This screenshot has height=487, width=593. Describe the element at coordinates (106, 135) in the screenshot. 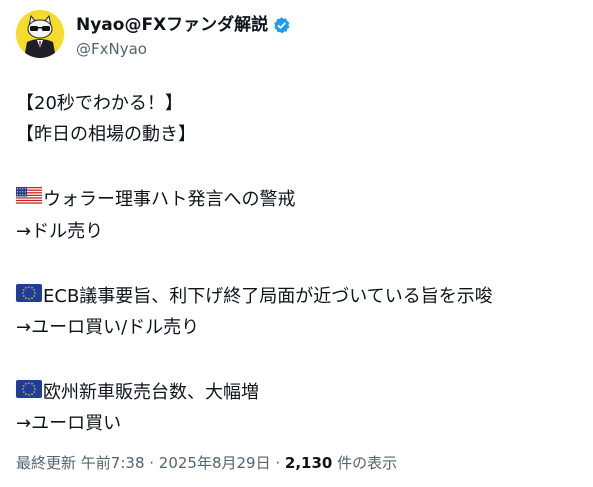

I see `post-line-text: 【昨日の相場の動き】` at that location.